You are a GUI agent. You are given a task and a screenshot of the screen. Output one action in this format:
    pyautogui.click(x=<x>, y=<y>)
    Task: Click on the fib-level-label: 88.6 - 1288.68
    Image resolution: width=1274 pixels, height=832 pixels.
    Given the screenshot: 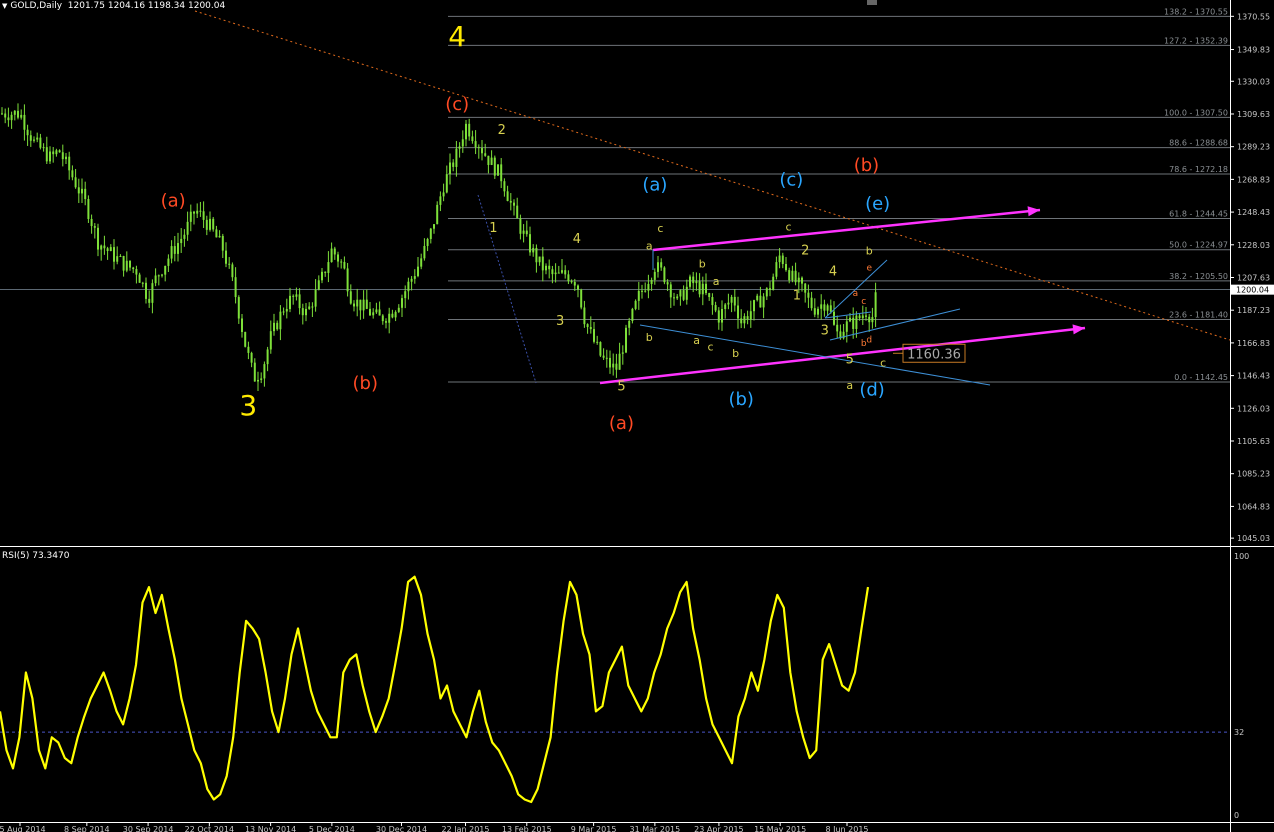 What is the action you would take?
    pyautogui.click(x=1198, y=143)
    